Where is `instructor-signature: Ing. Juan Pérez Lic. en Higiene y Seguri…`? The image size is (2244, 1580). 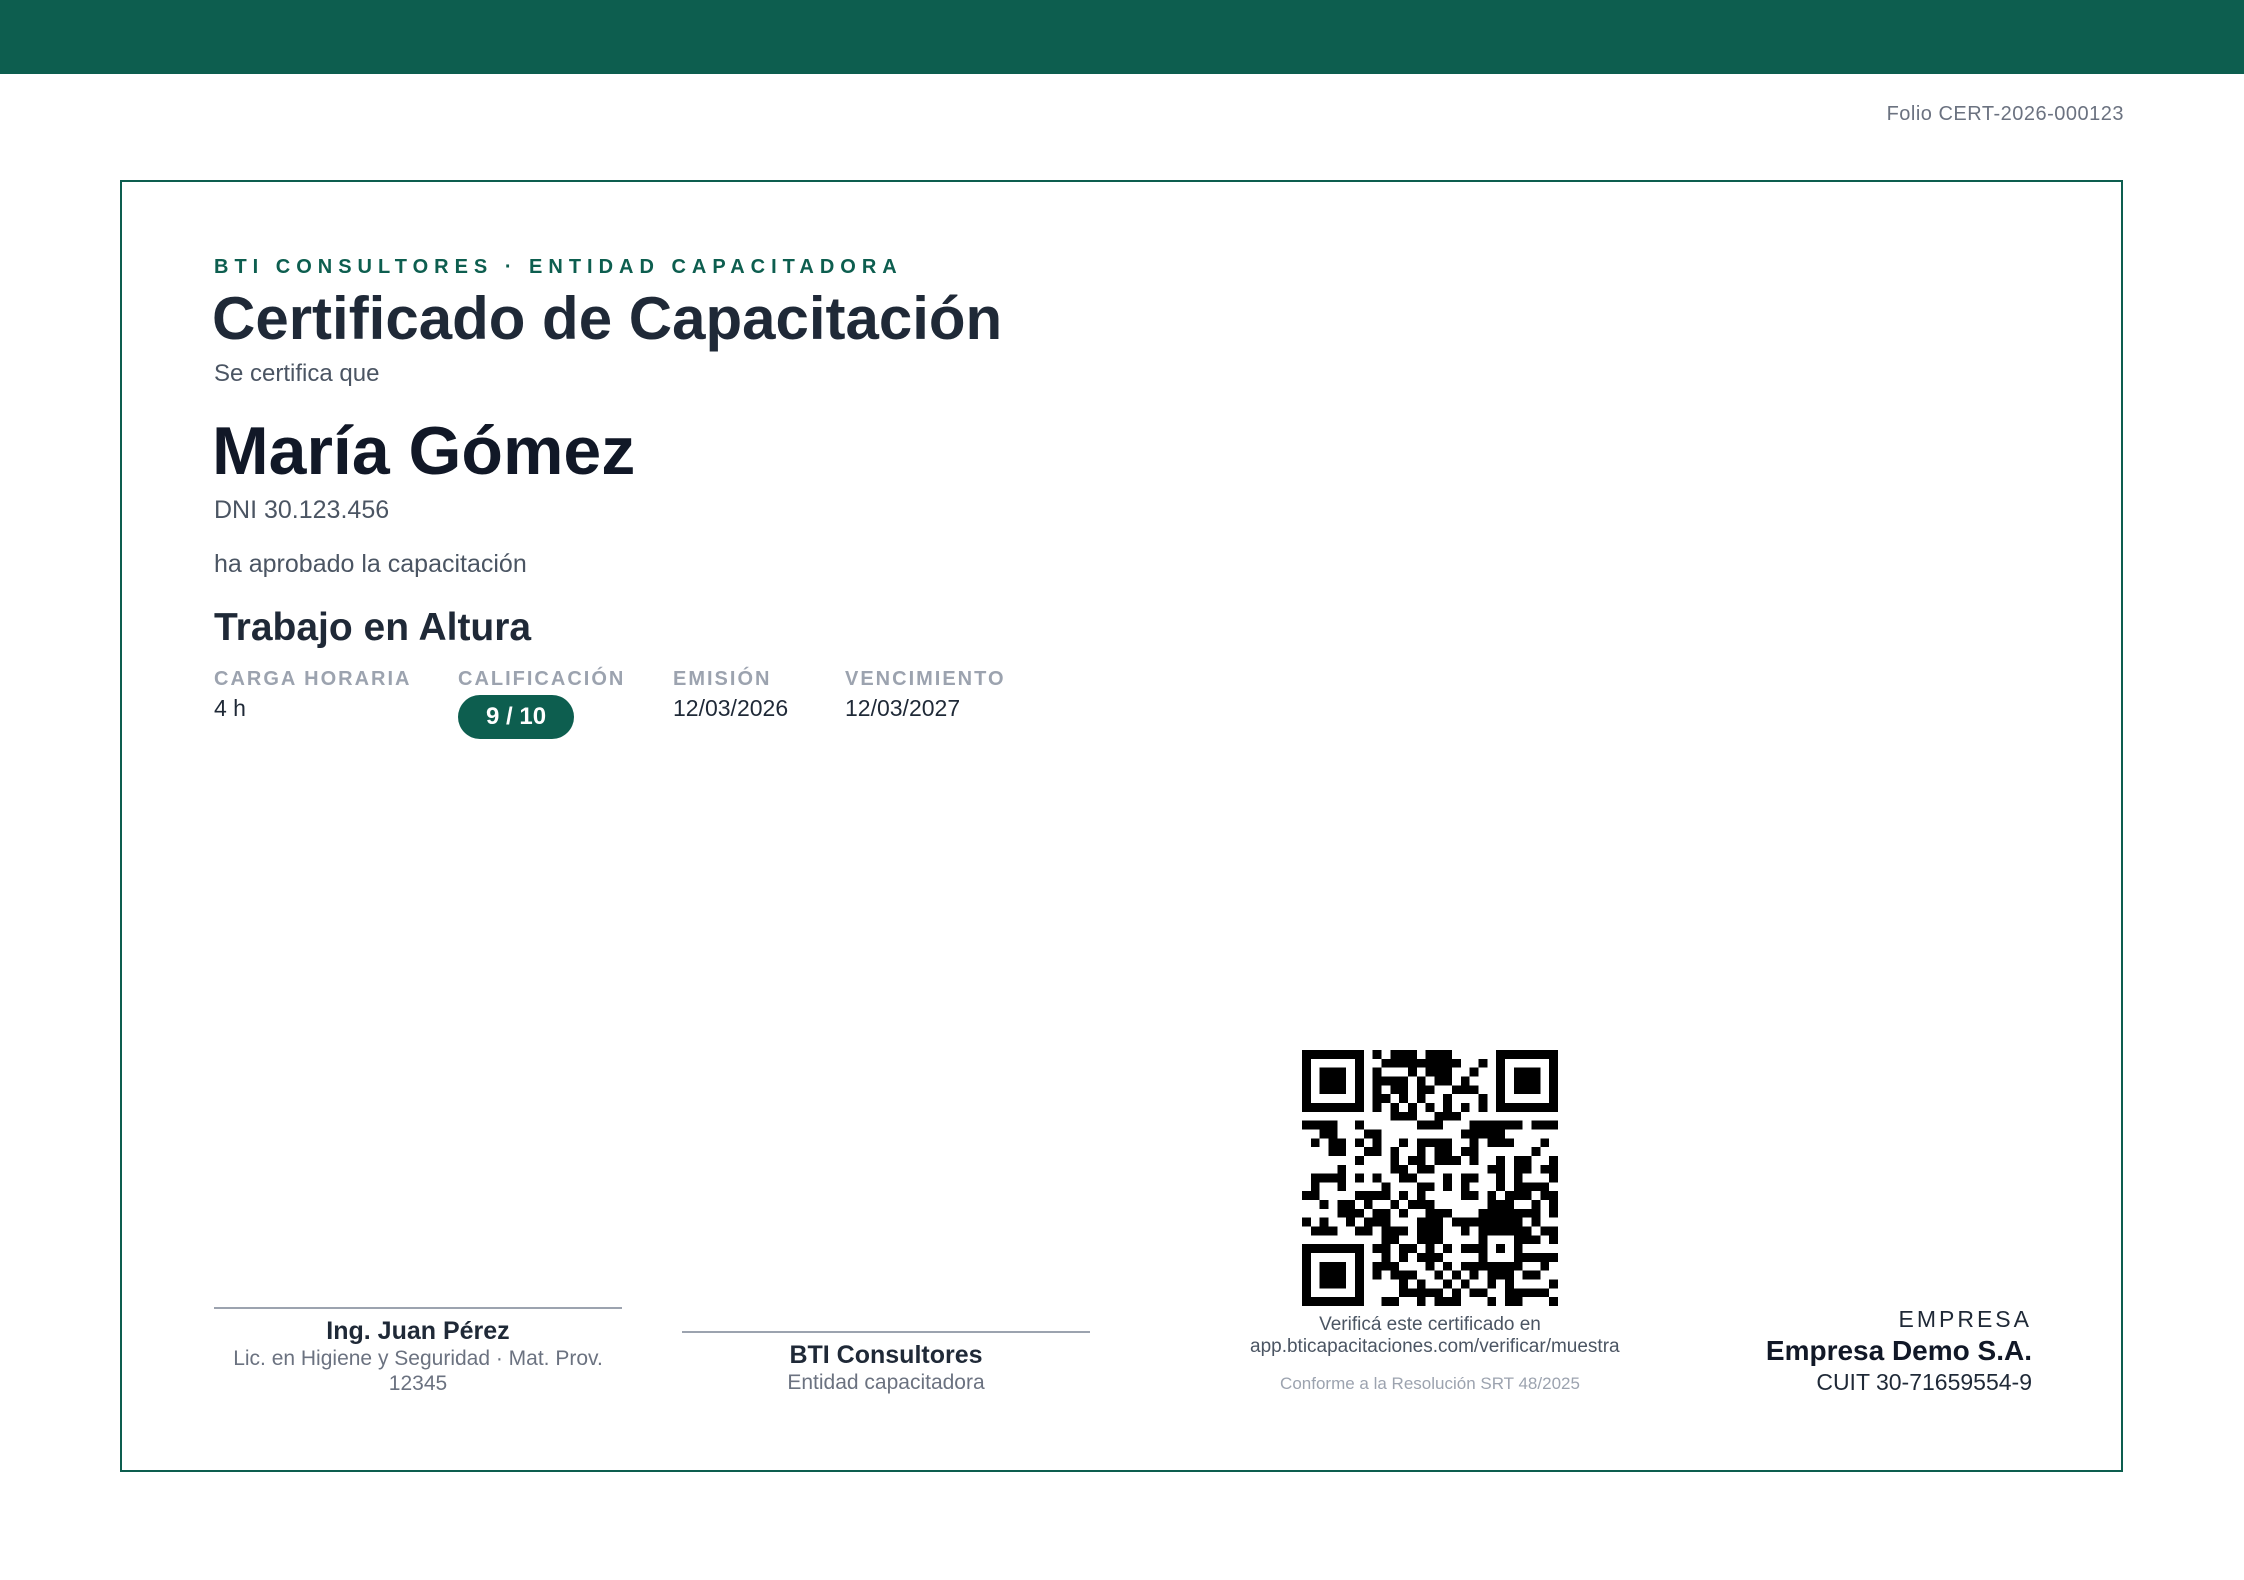
instructor-signature: Ing. Juan Pérez Lic. en Higiene y Seguri… is located at coordinates (418, 1351).